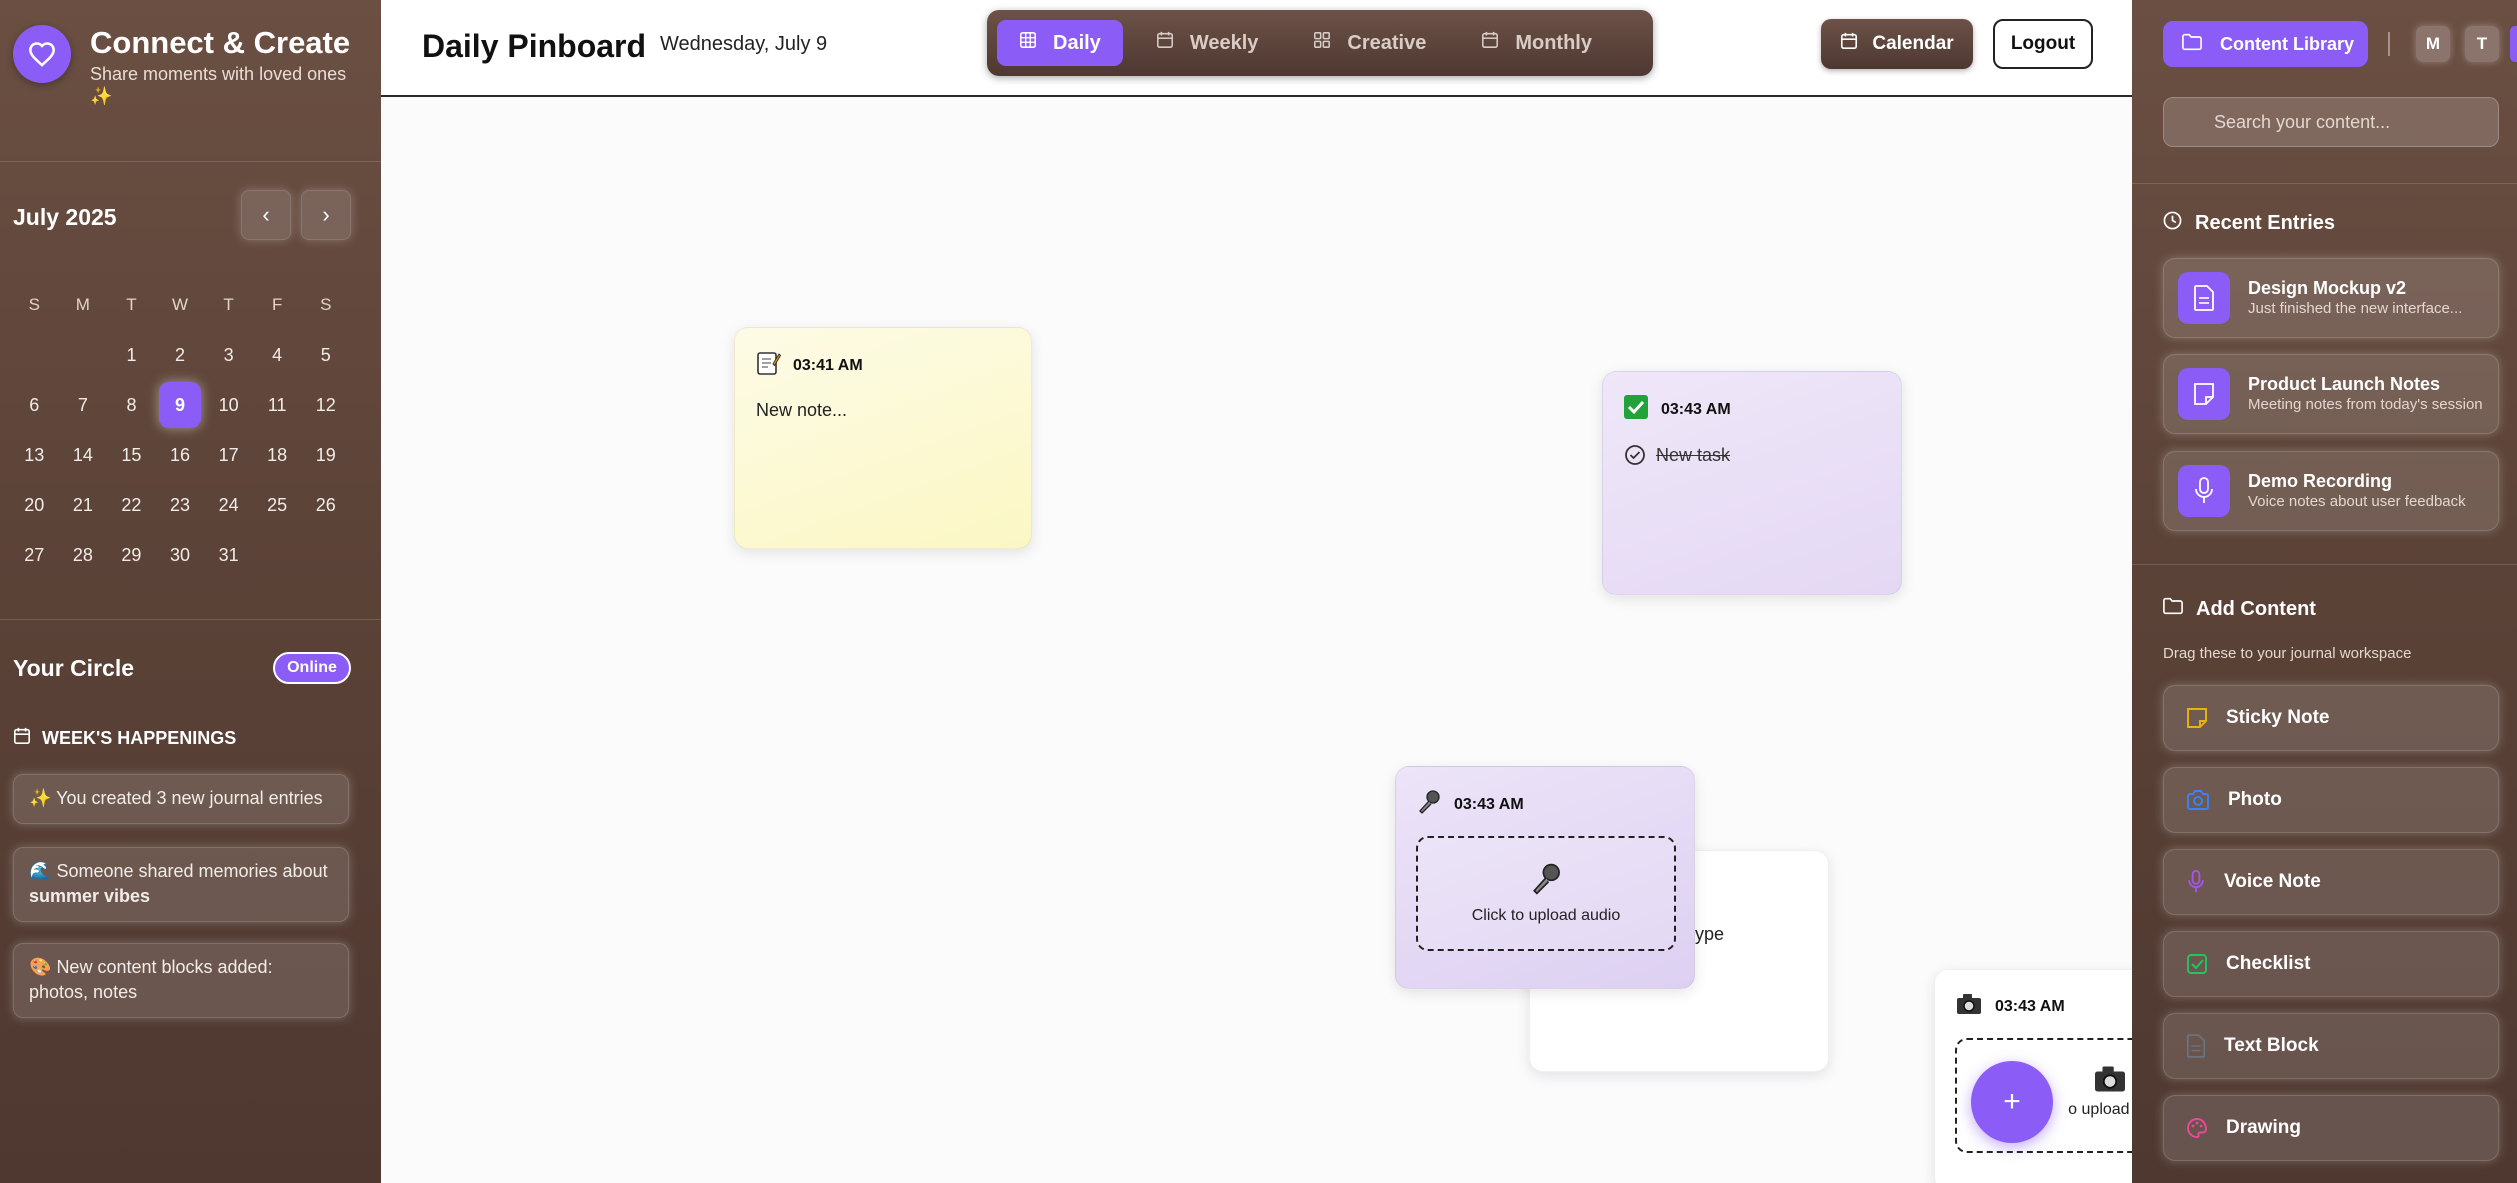 Image resolution: width=2517 pixels, height=1183 pixels. I want to click on task-card: 03:43 AM New task, so click(1752, 483).